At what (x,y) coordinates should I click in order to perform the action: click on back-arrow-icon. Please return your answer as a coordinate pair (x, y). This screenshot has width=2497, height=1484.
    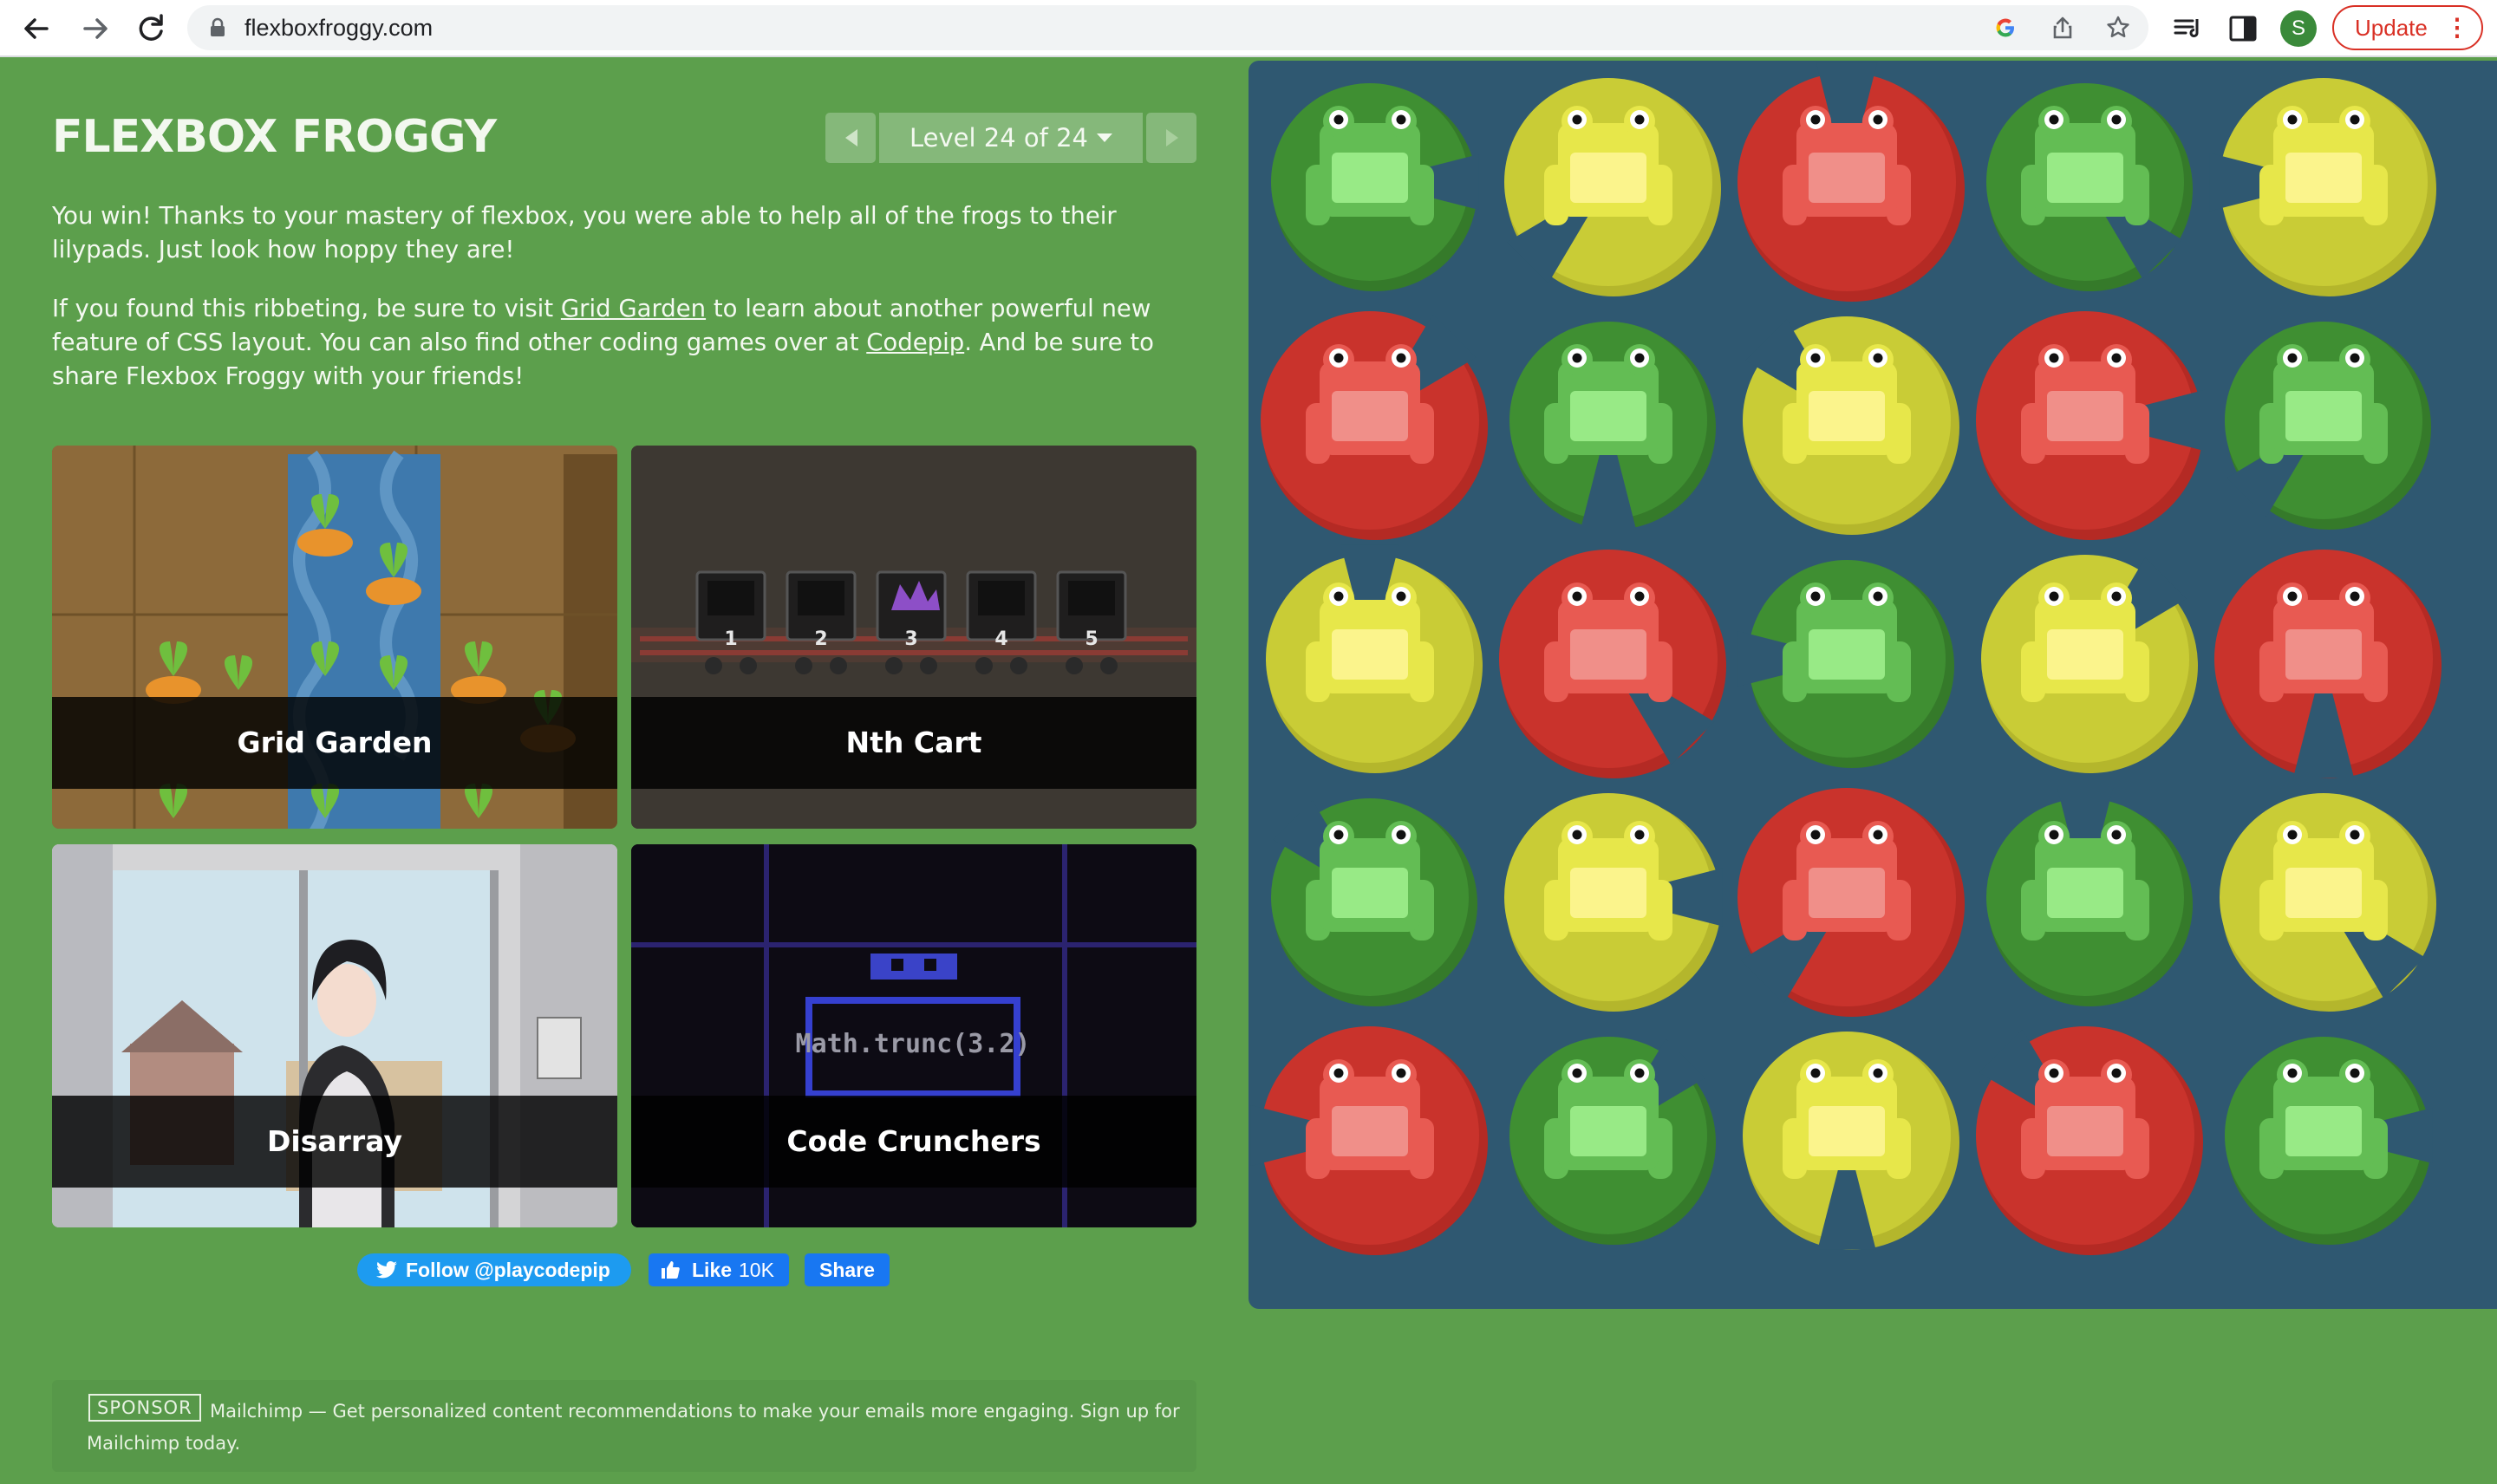
    Looking at the image, I should click on (36, 28).